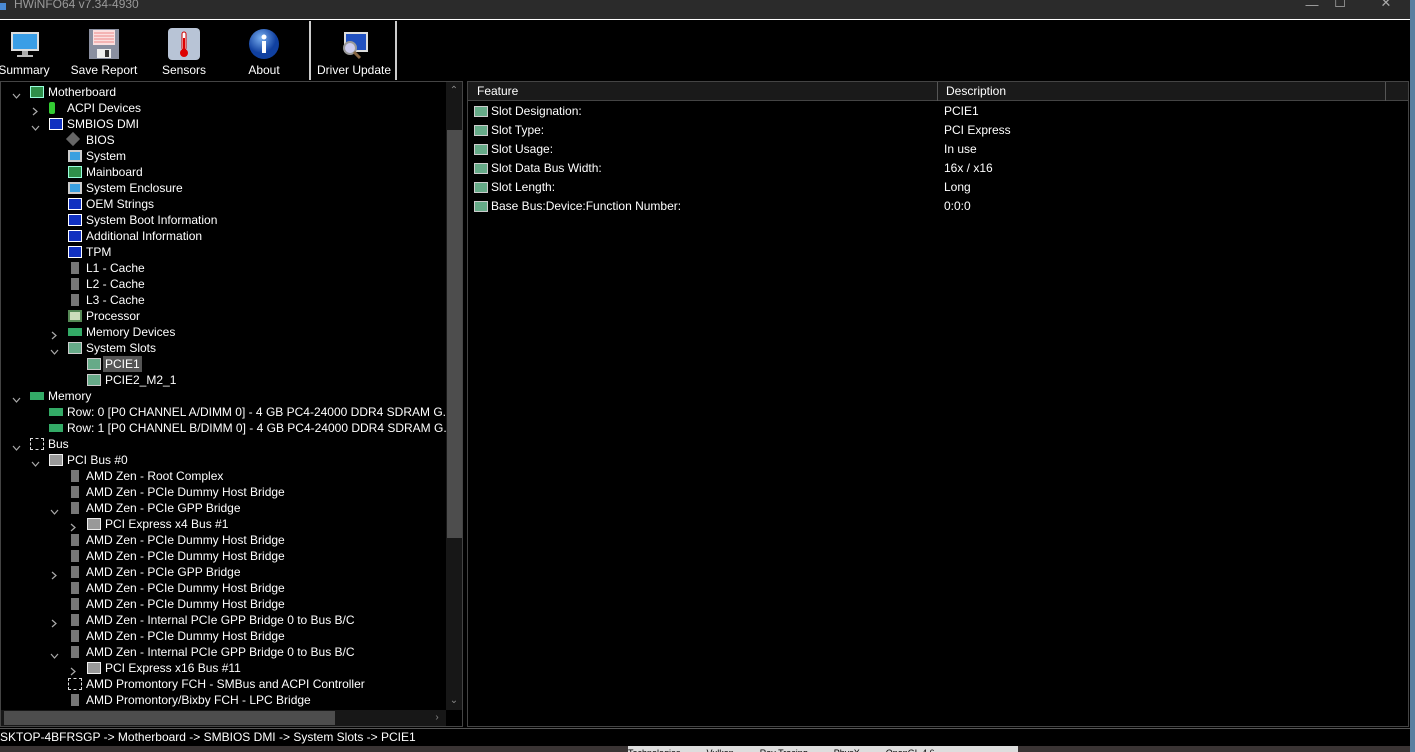  Describe the element at coordinates (223, 204) in the screenshot. I see `tree-item: OEM Strings` at that location.